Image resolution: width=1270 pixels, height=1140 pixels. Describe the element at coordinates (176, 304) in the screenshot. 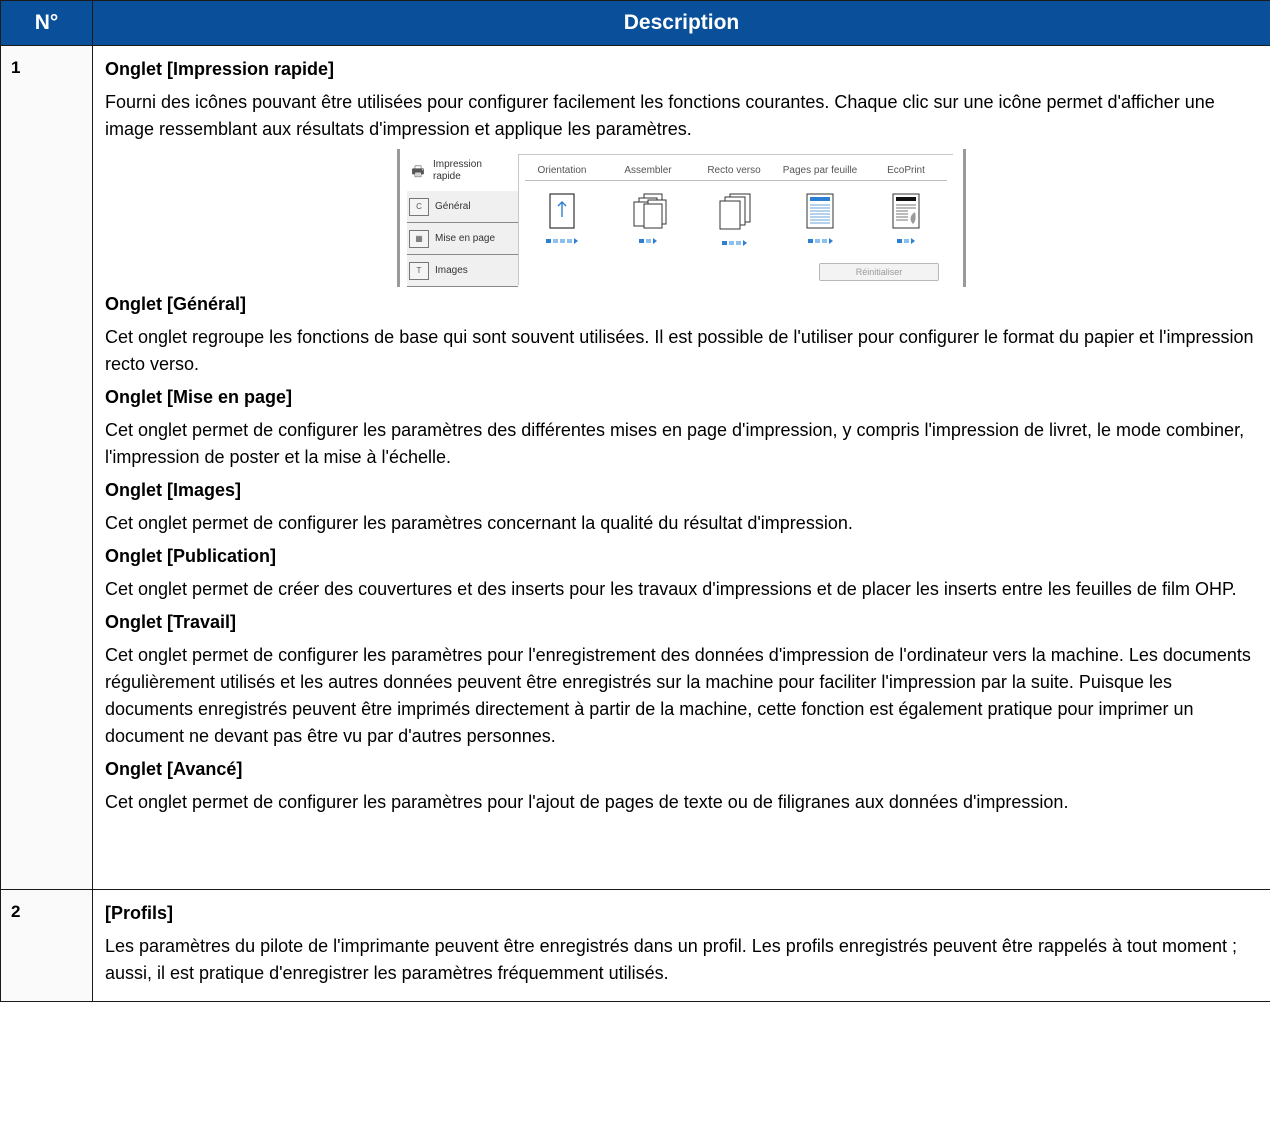

I see `section-title: Onglet [Général]` at that location.